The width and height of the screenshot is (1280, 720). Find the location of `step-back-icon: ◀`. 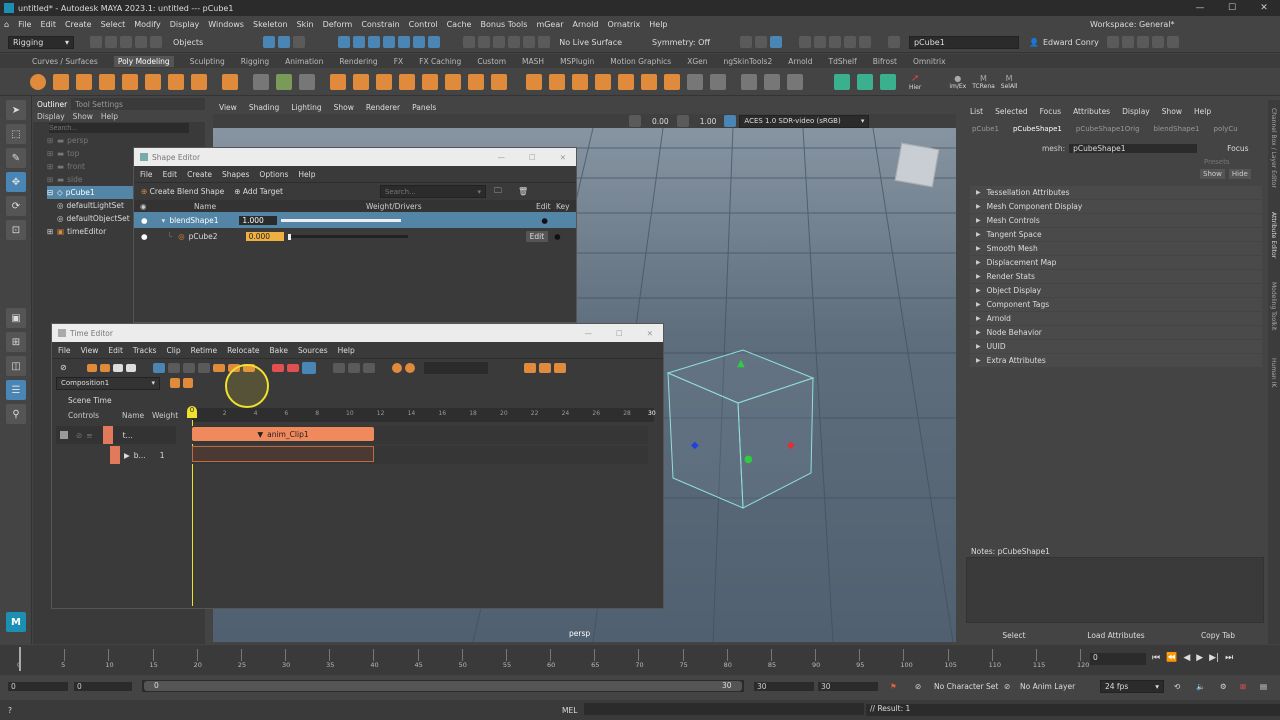

step-back-icon: ◀ is located at coordinates (1186, 658).